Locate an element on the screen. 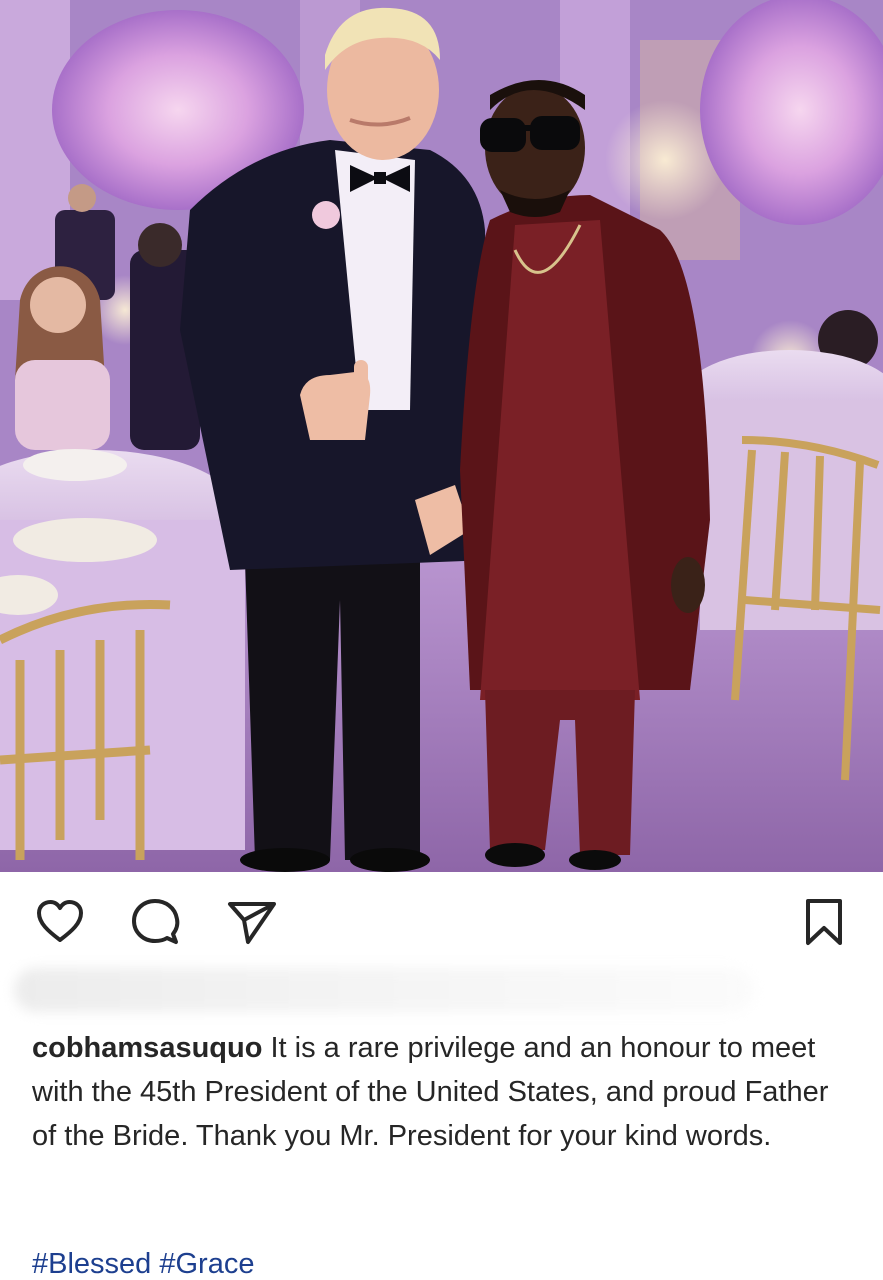 The width and height of the screenshot is (883, 1280). caption-username: cobhamsasuquo is located at coordinates (147, 1048).